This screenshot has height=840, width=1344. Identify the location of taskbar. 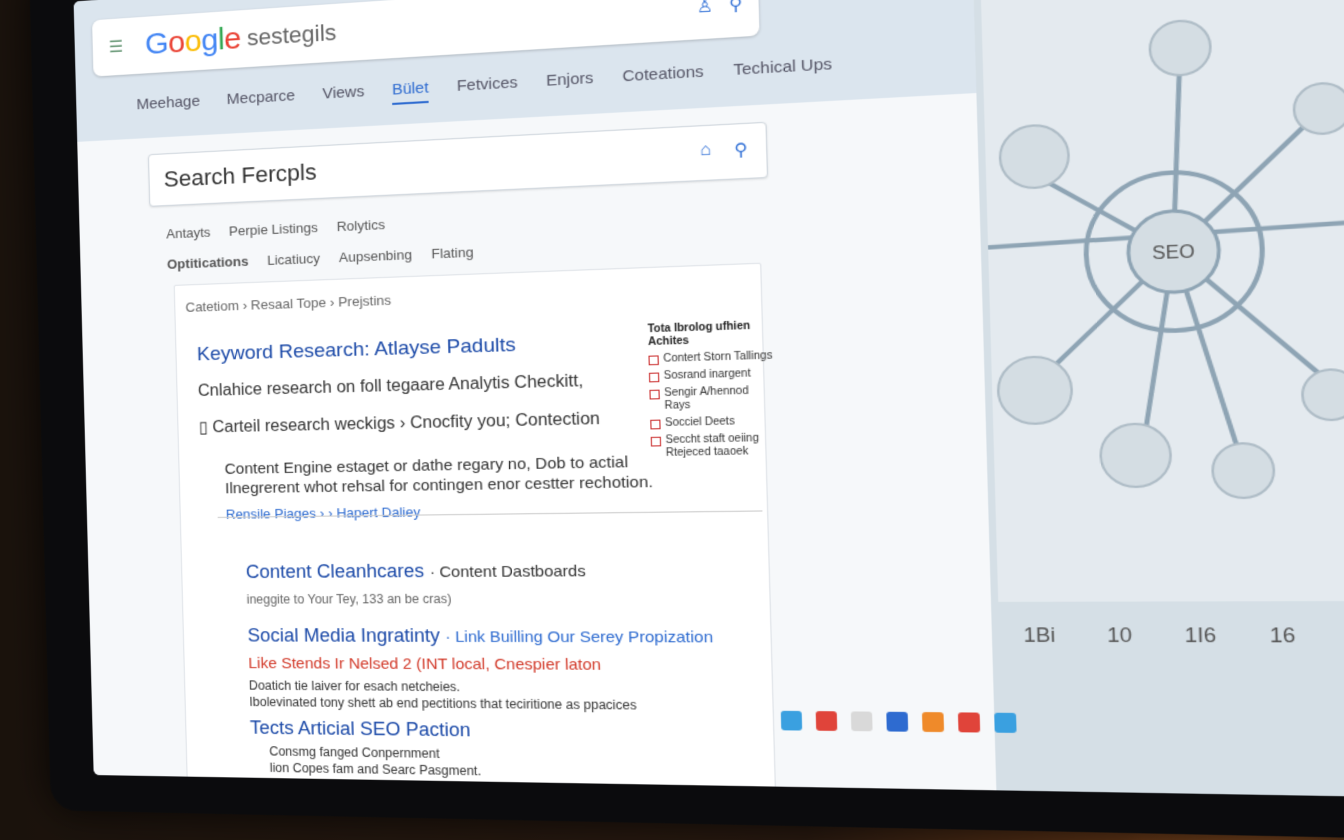
(898, 721).